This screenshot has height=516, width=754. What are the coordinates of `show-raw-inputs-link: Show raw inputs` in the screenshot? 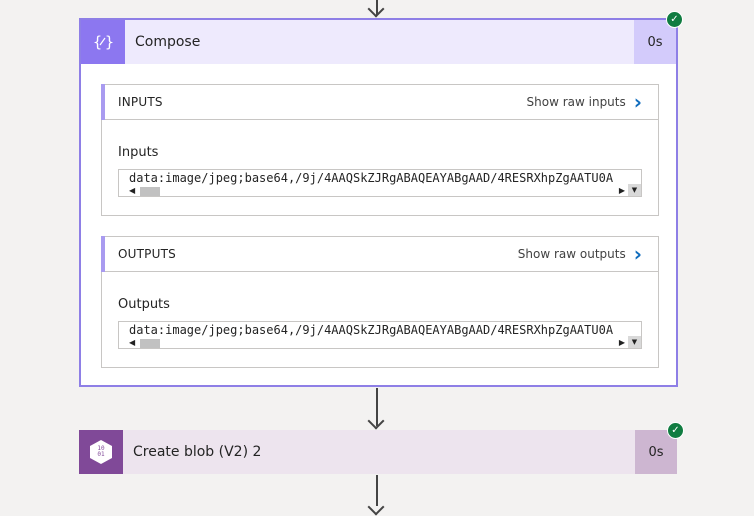 It's located at (576, 102).